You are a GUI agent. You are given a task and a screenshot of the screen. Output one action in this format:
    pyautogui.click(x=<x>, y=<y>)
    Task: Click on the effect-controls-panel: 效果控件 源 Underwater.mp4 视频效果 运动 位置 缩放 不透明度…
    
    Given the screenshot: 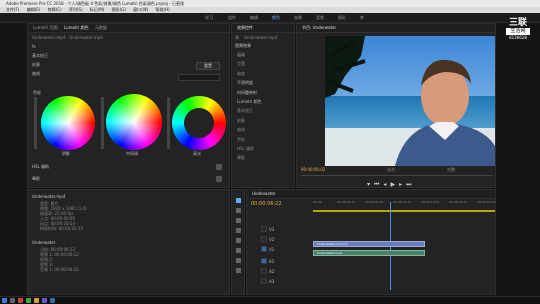 What is the action you would take?
    pyautogui.click(x=263, y=105)
    